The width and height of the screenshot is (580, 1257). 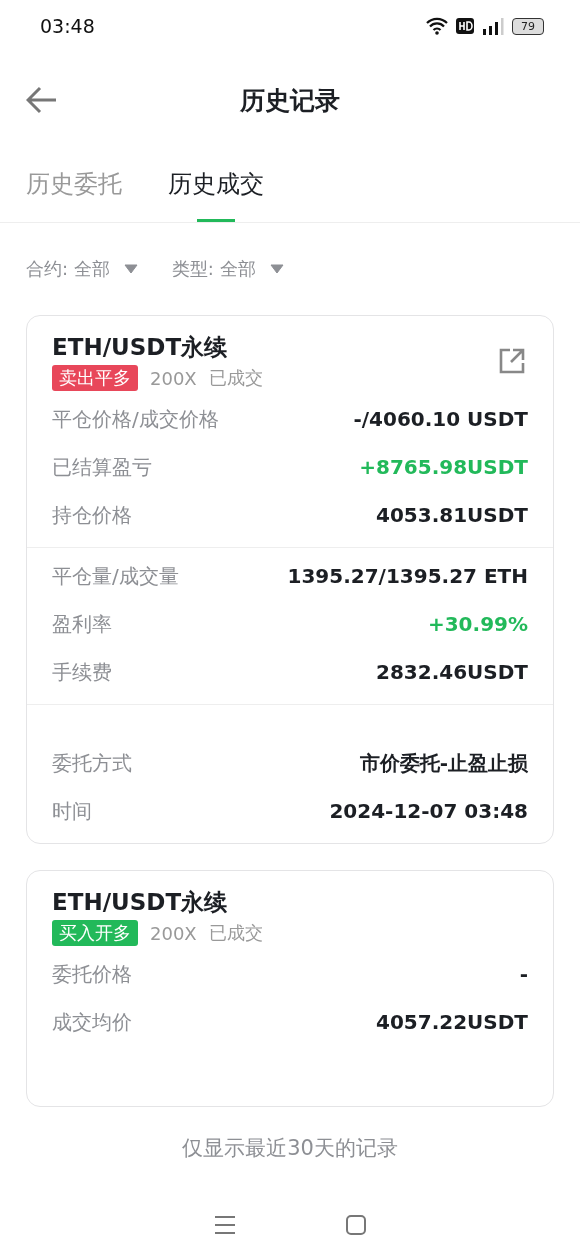 I want to click on battery-icon: 79, so click(x=528, y=26).